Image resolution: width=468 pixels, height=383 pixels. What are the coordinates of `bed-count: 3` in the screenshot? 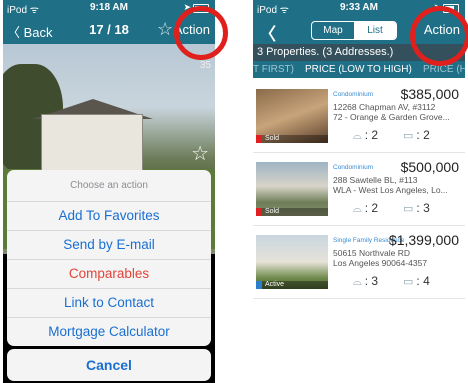 It's located at (426, 208).